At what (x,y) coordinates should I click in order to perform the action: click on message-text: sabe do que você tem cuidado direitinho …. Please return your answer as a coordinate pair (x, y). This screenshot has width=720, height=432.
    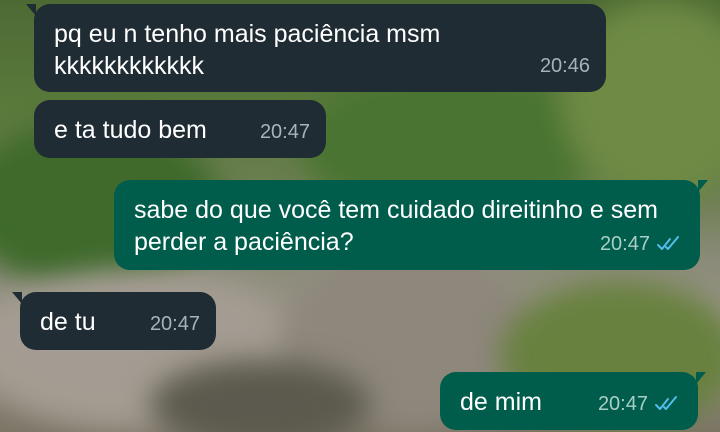
    Looking at the image, I should click on (396, 226).